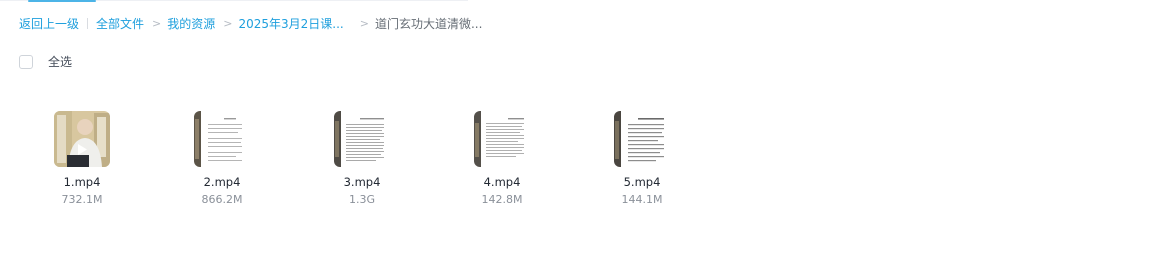 This screenshot has height=260, width=1175. I want to click on file-size: 1.3G, so click(362, 199).